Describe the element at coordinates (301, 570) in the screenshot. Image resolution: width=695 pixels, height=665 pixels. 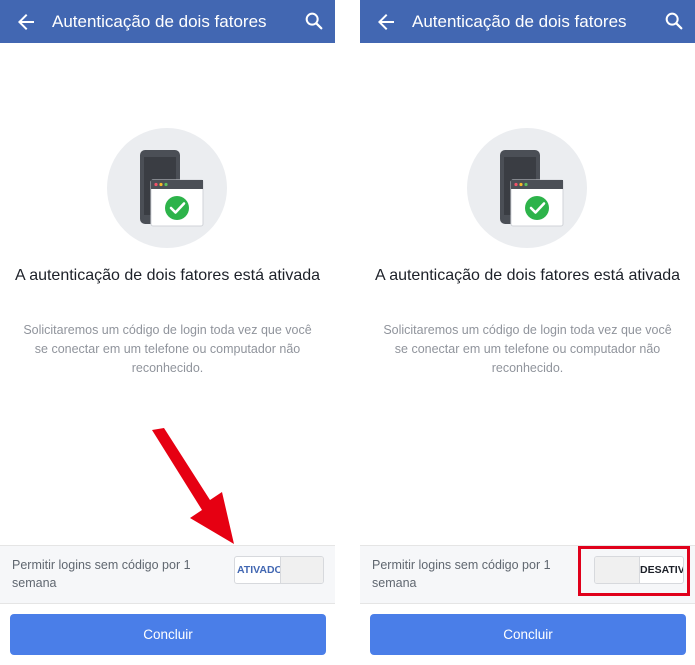
I see `toggle-knob` at that location.